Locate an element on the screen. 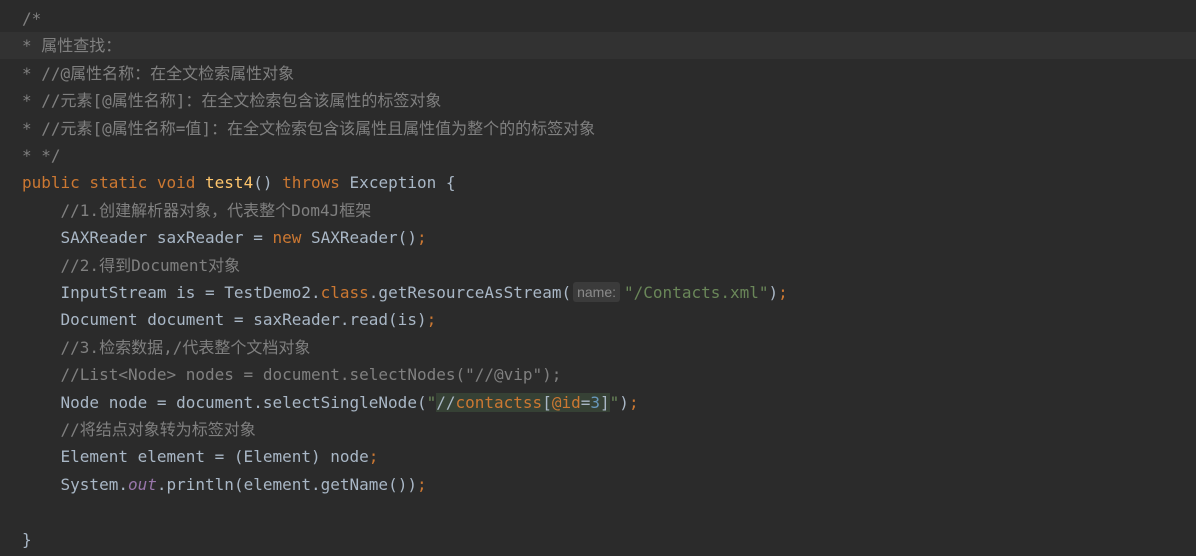 The height and width of the screenshot is (556, 1196). code-token: SAXReader saxReader = is located at coordinates (147, 238).